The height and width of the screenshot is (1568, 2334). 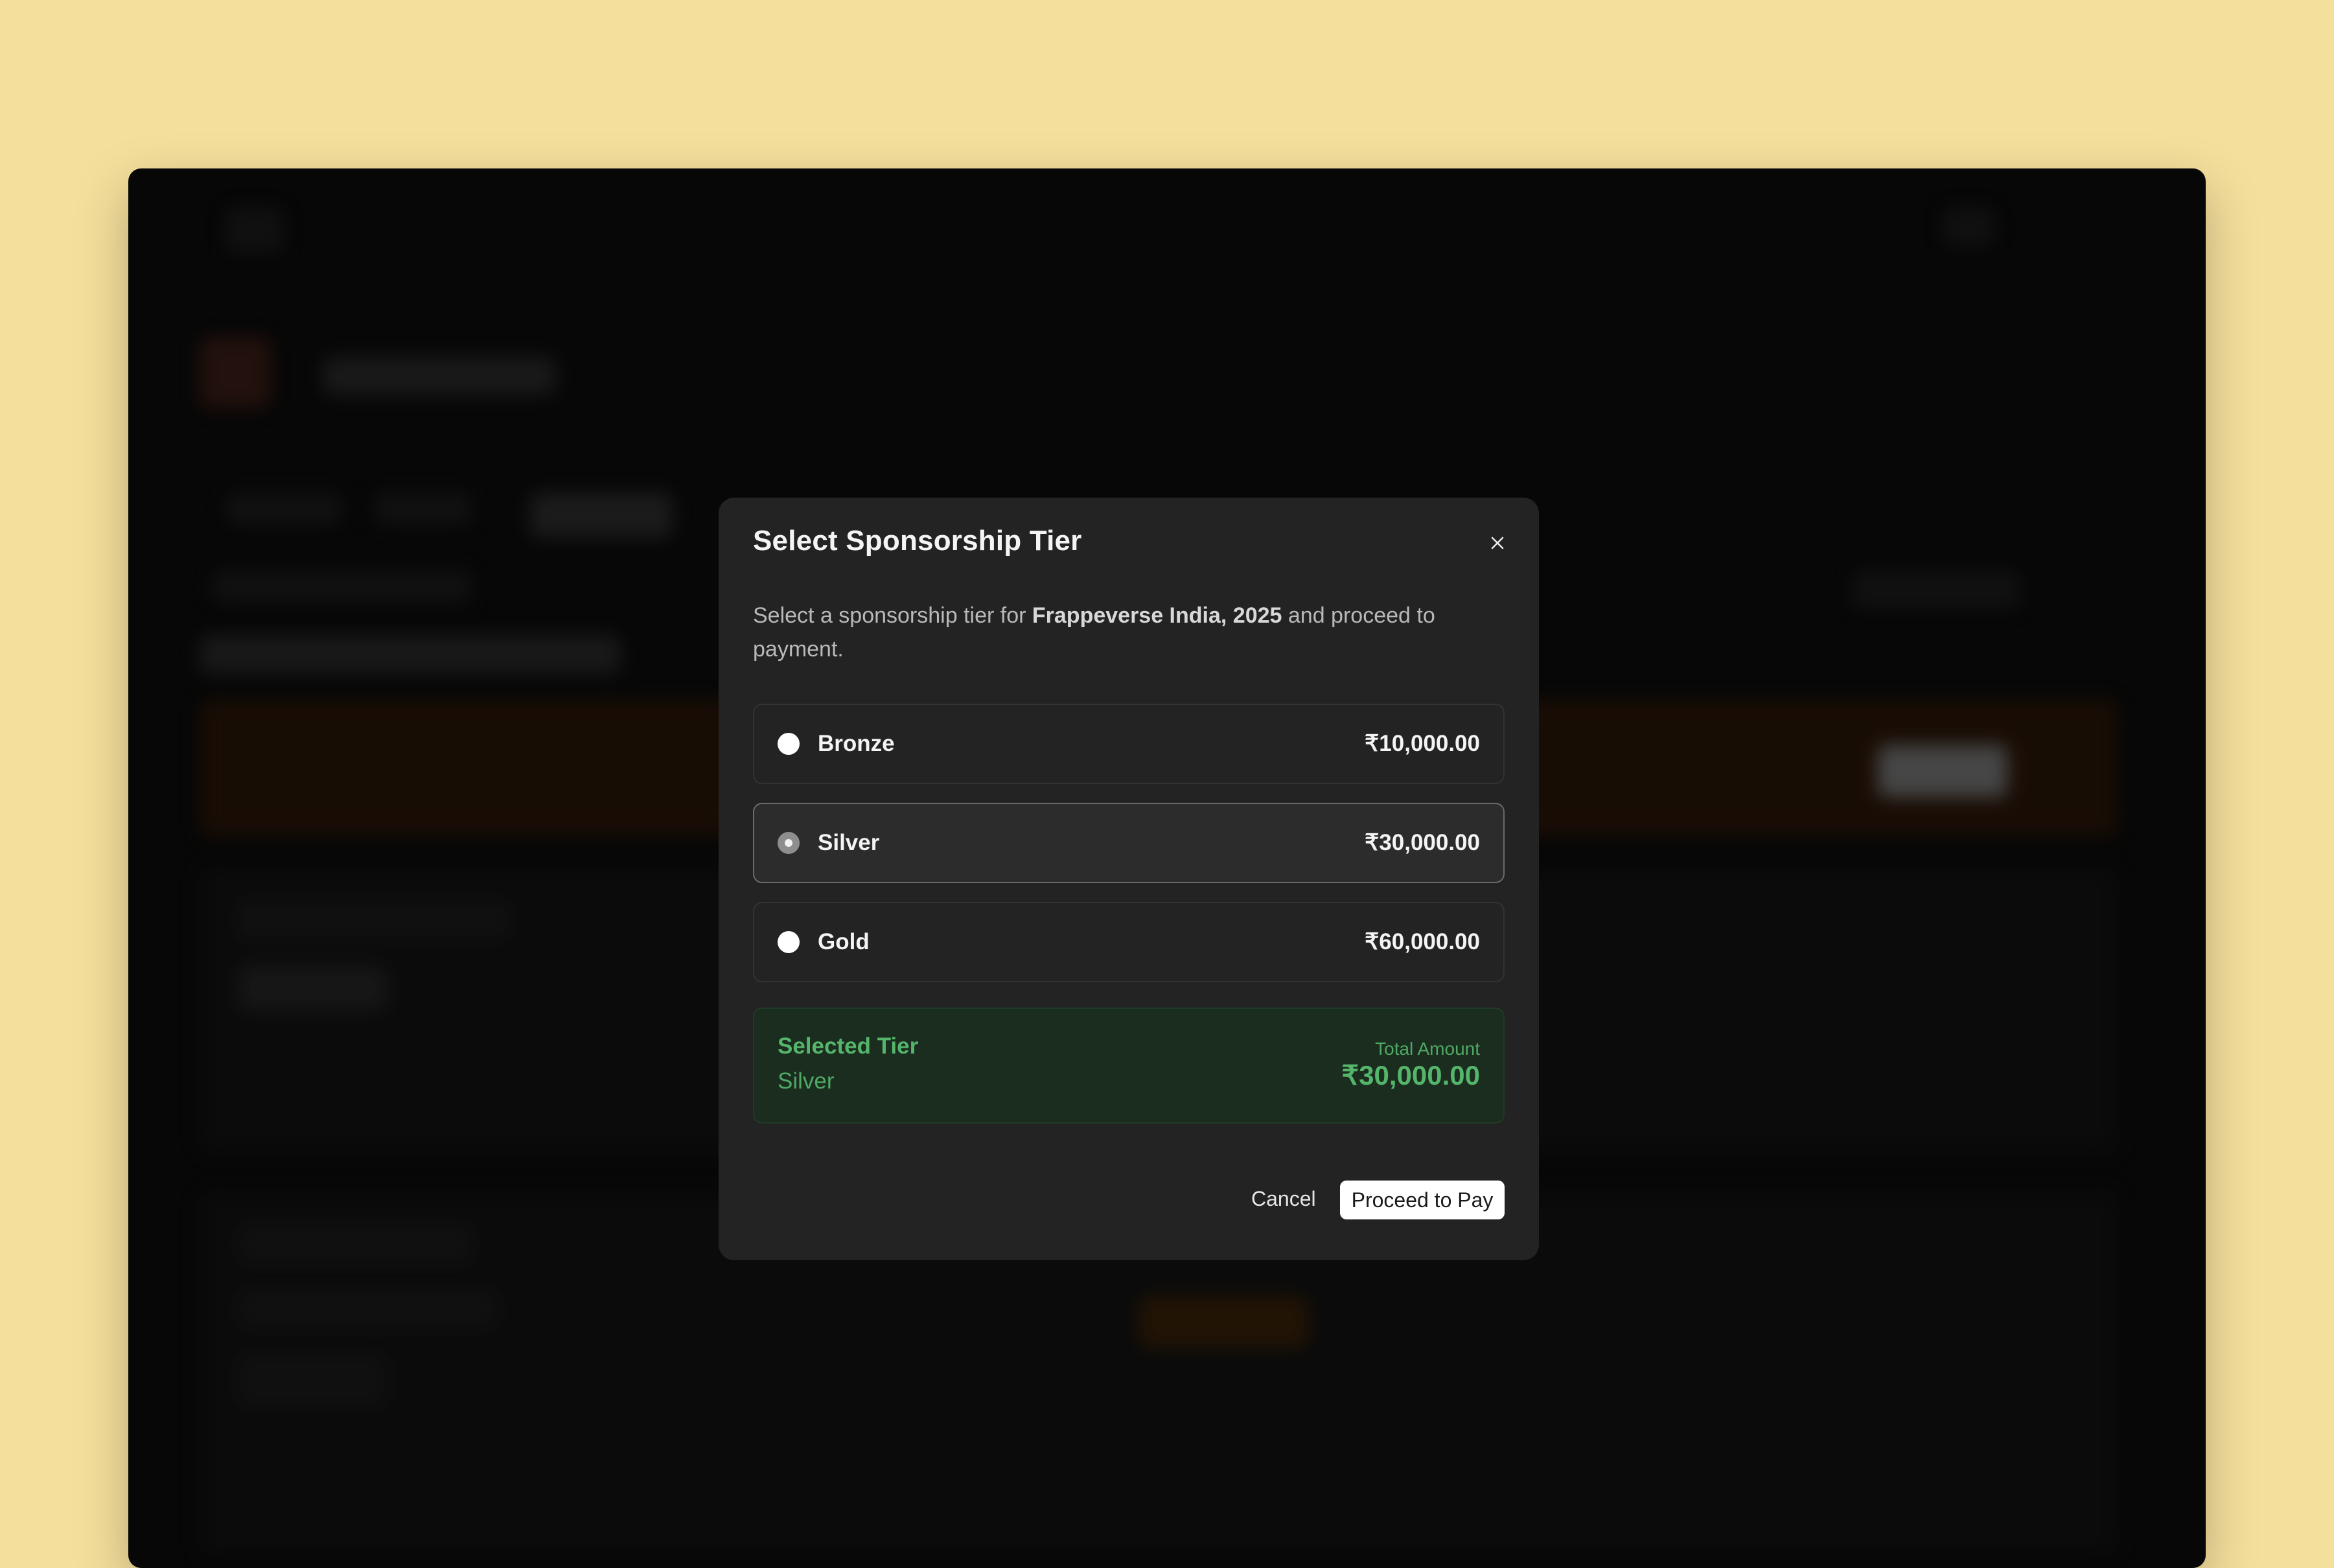 I want to click on radio-silver, so click(x=789, y=843).